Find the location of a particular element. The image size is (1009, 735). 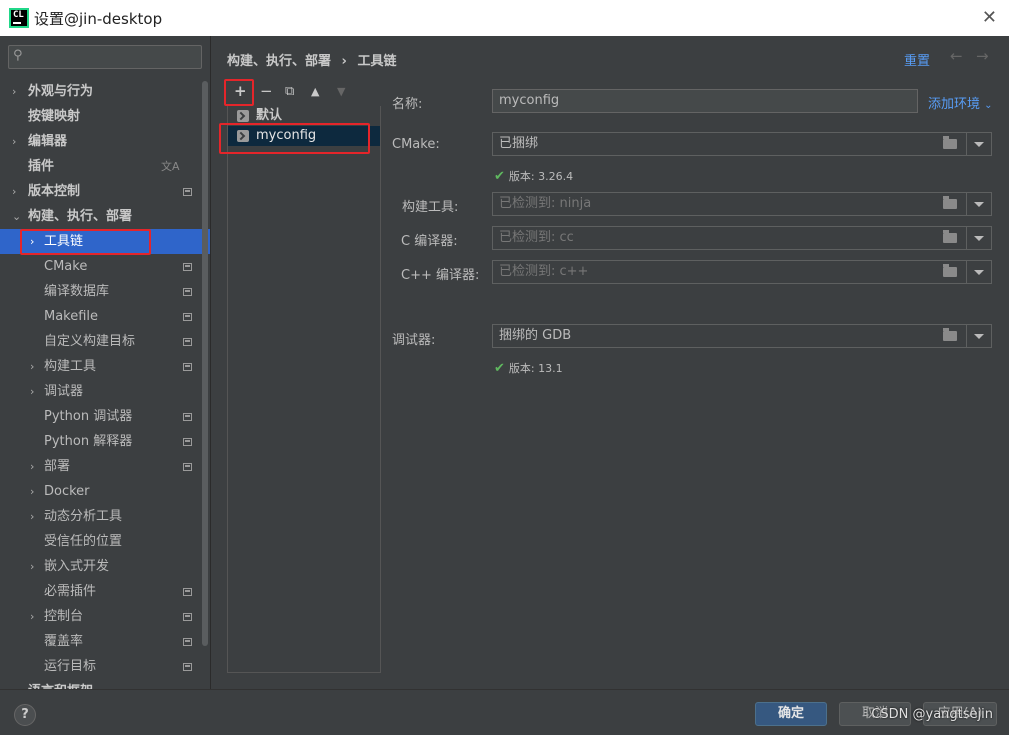

build-tool-combo: 已检测到: ninja is located at coordinates (742, 204).